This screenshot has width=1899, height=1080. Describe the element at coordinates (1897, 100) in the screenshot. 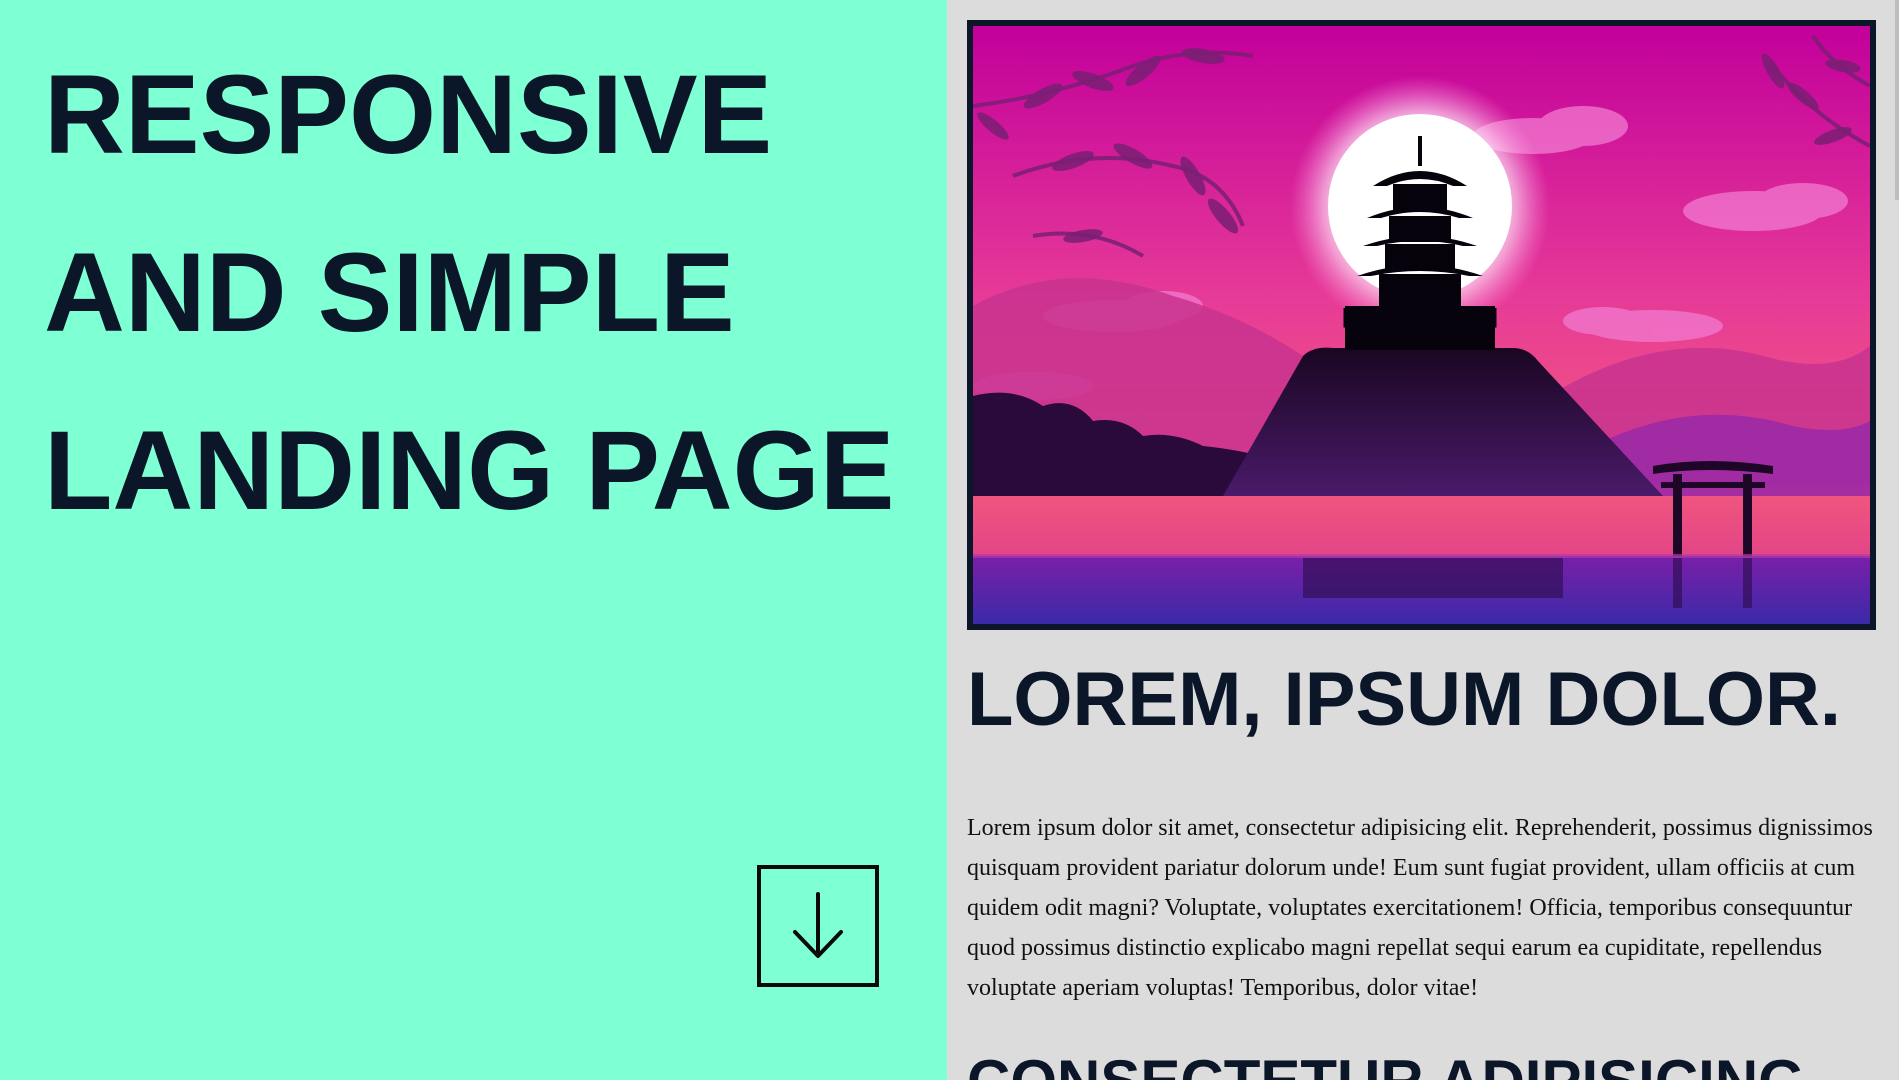

I see `scrollbar` at that location.